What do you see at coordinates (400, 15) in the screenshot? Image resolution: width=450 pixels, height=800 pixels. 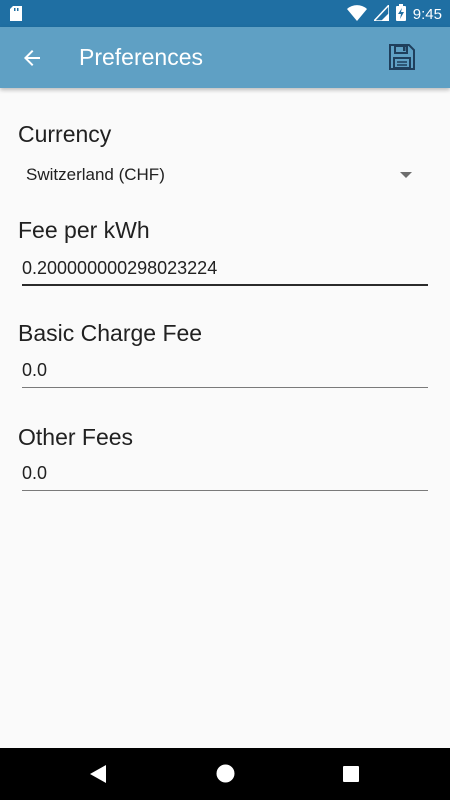 I see `battery-charging-icon` at bounding box center [400, 15].